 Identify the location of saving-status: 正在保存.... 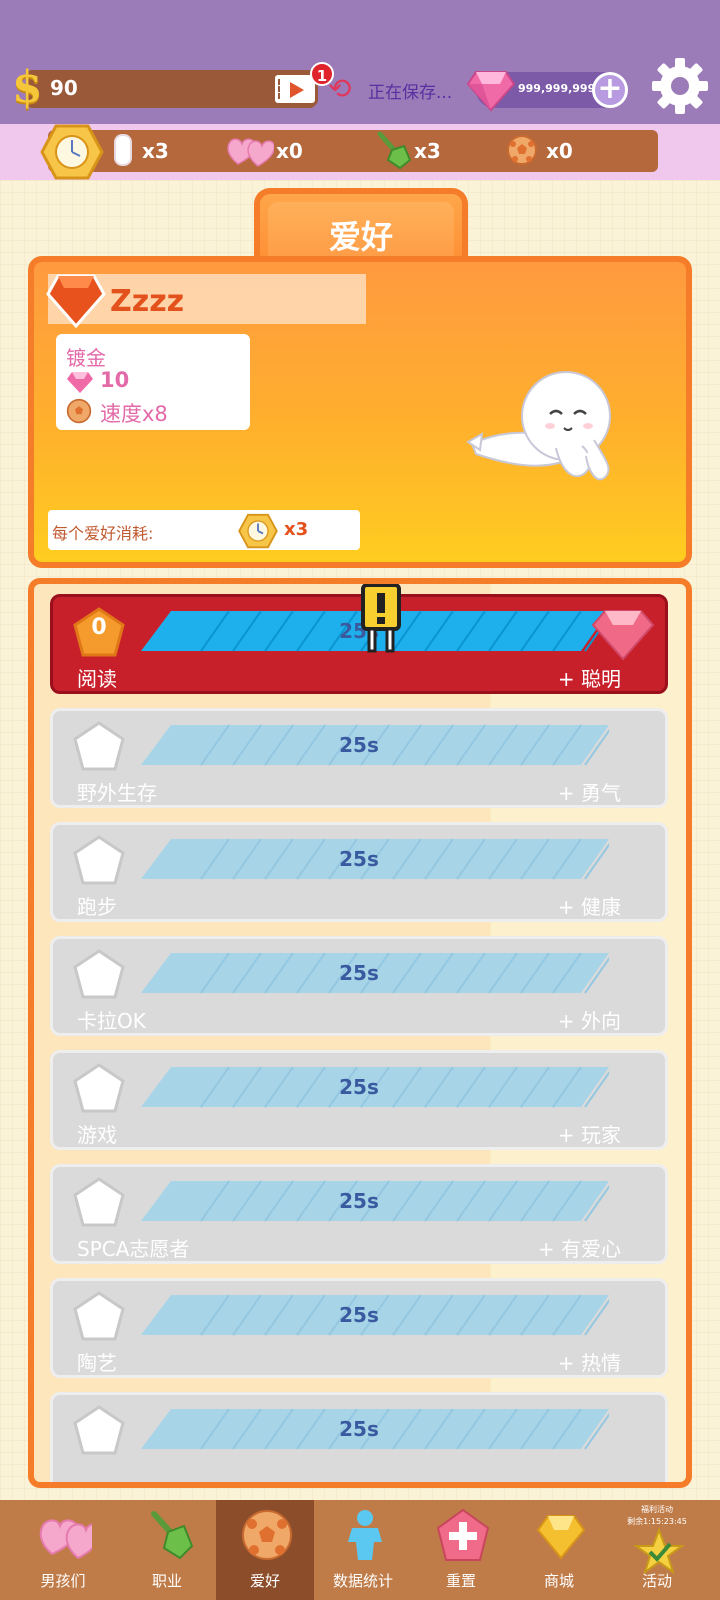
(410, 93).